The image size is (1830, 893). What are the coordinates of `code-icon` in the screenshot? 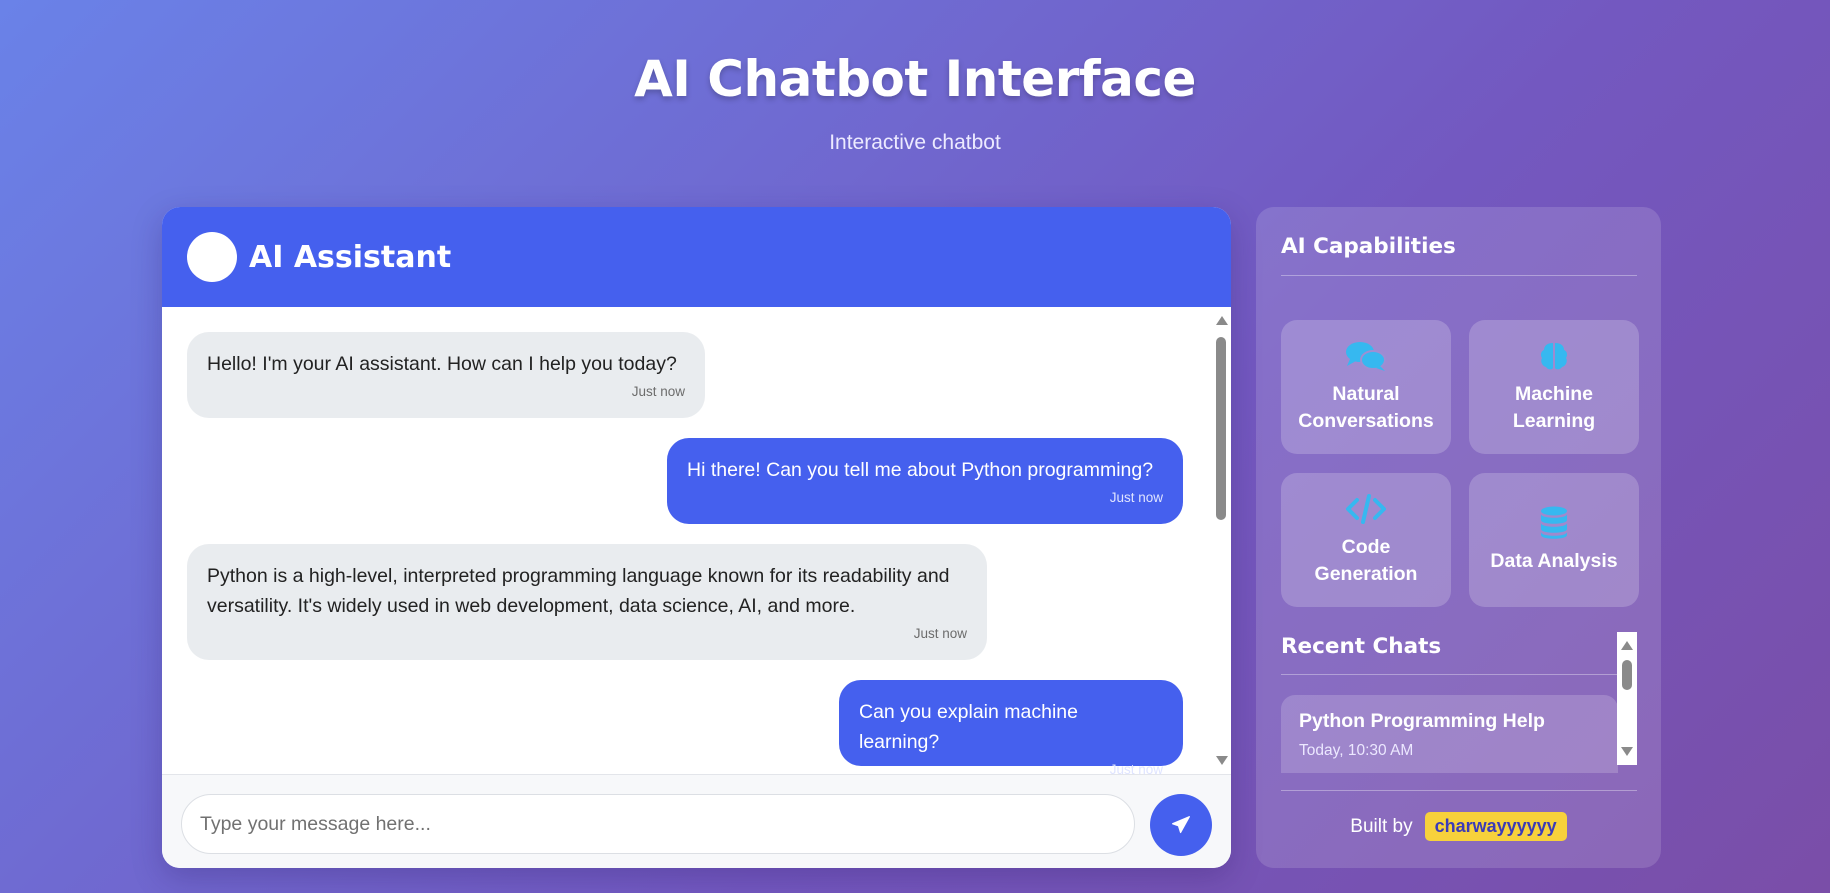 It's located at (1366, 509).